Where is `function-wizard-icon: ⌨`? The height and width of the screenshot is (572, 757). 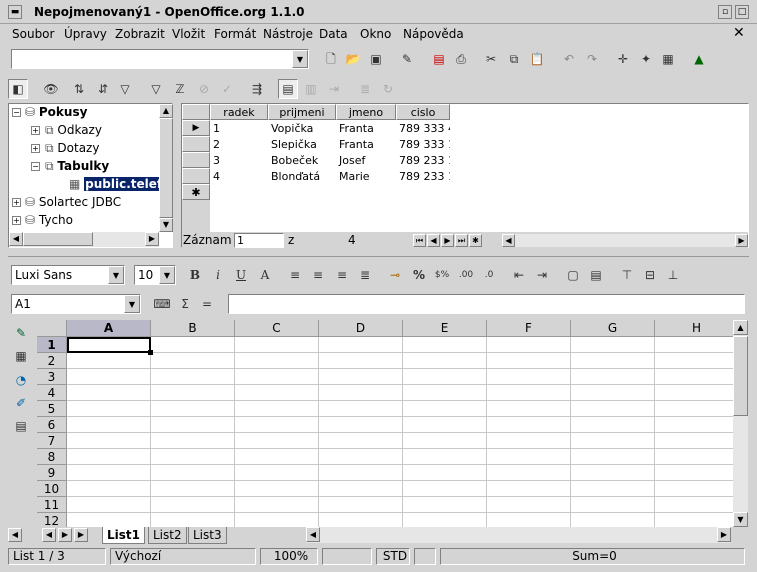
function-wizard-icon: ⌨ is located at coordinates (162, 304).